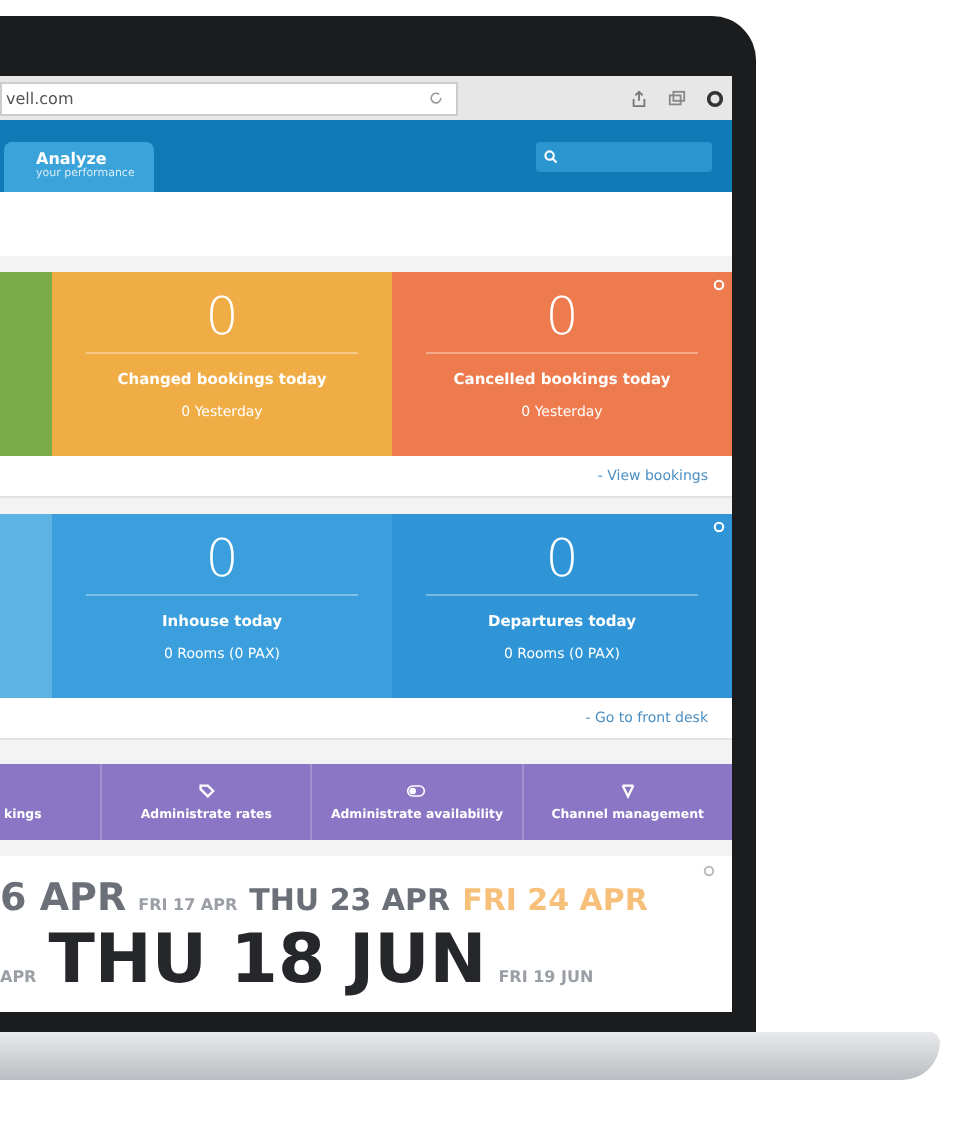  I want to click on network-icon, so click(627, 791).